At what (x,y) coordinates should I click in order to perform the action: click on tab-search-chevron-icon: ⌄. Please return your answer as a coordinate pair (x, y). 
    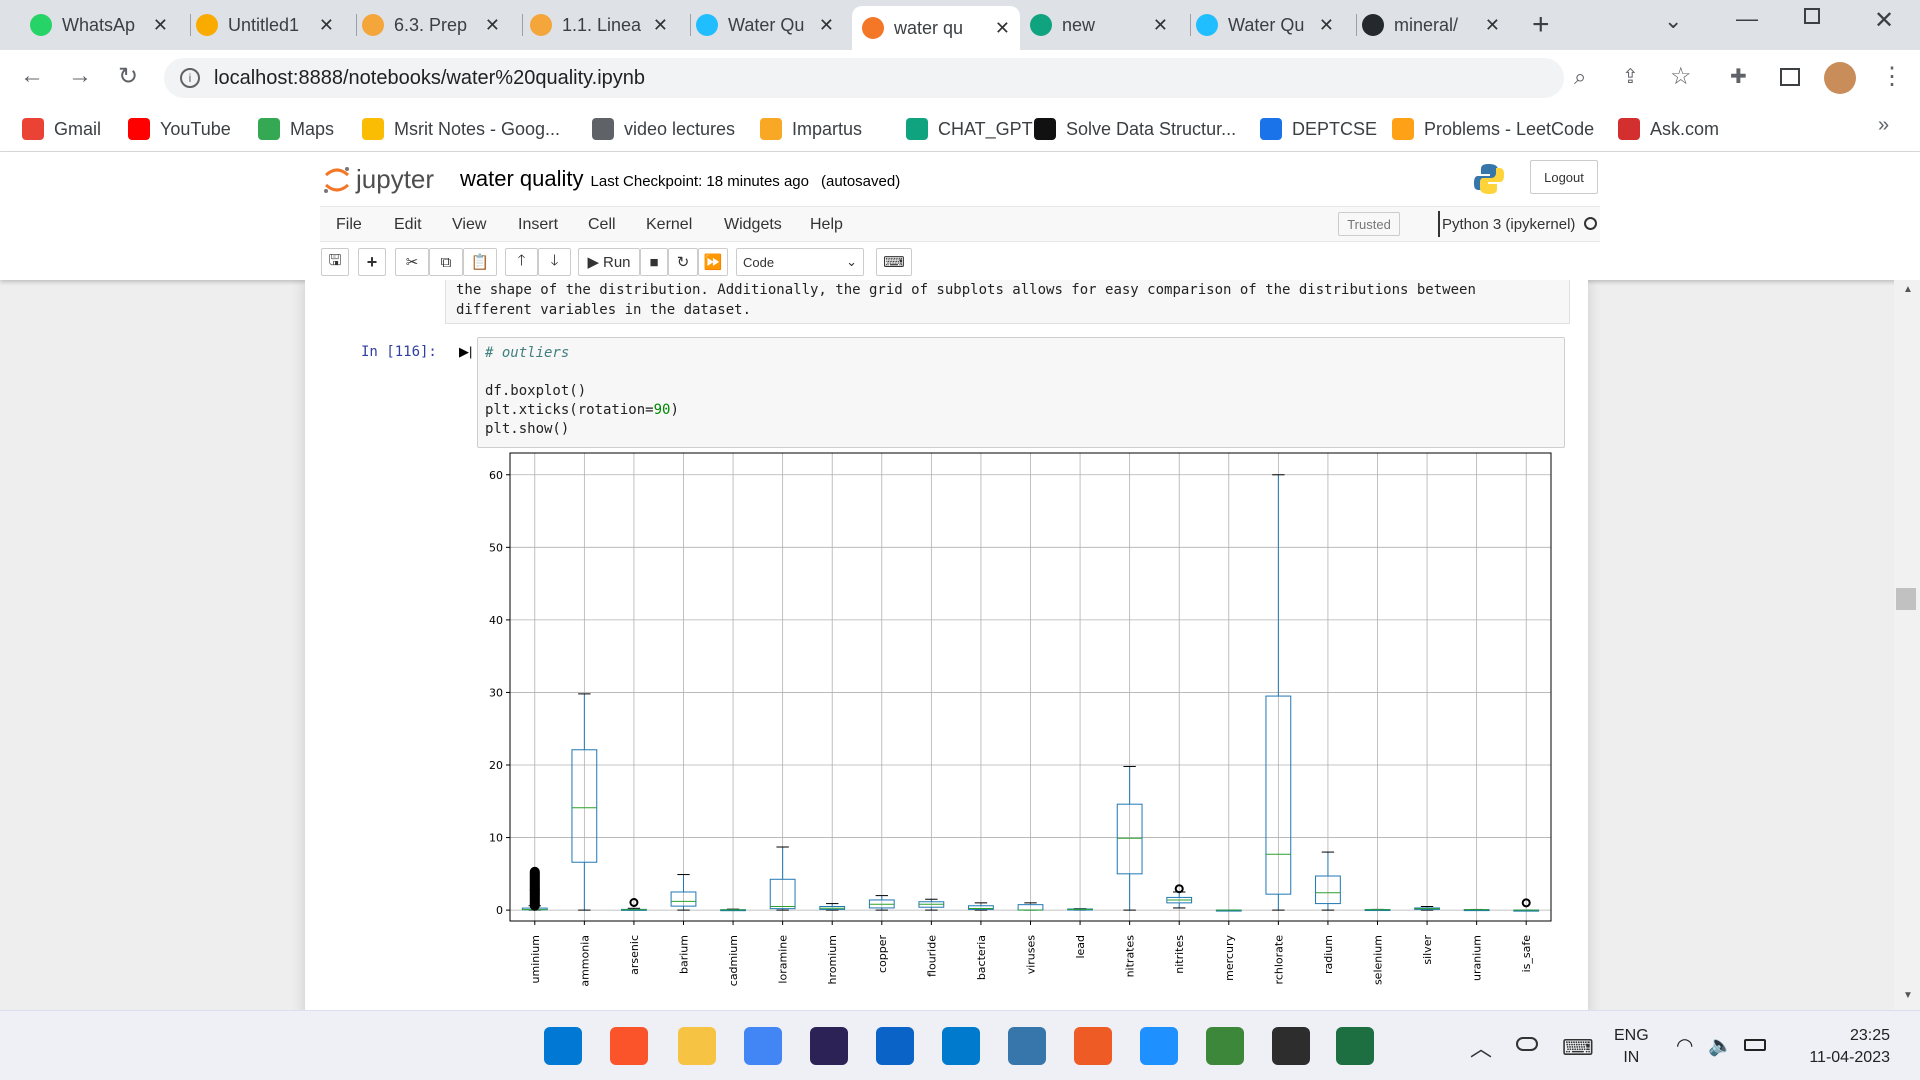
    Looking at the image, I should click on (1673, 21).